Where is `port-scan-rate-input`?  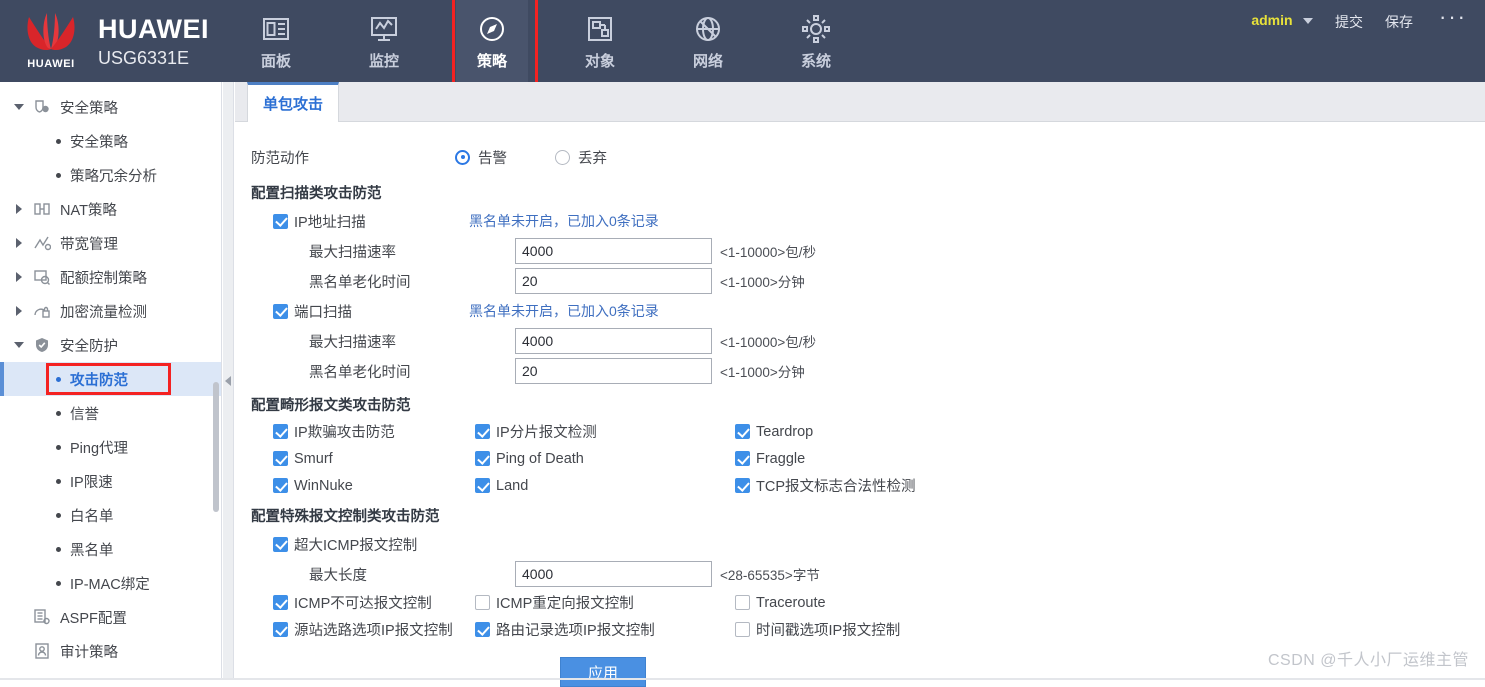
port-scan-rate-input is located at coordinates (613, 341).